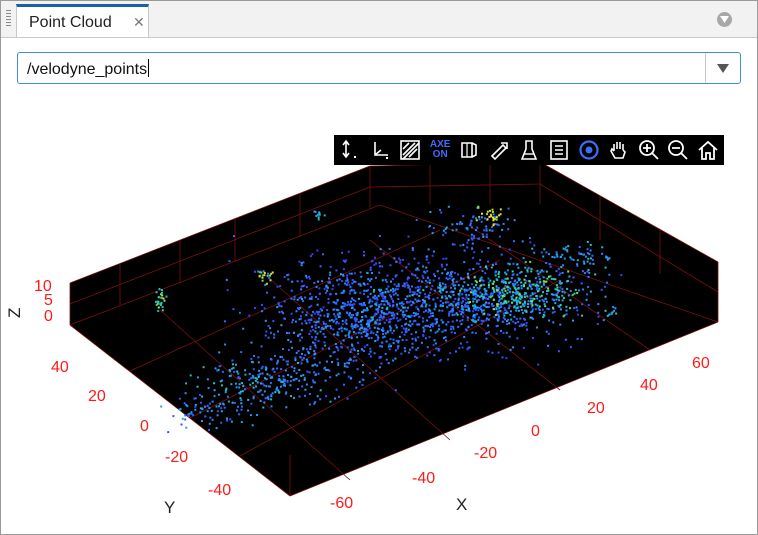  Describe the element at coordinates (678, 150) in the screenshot. I see `zoom-out-icon` at that location.